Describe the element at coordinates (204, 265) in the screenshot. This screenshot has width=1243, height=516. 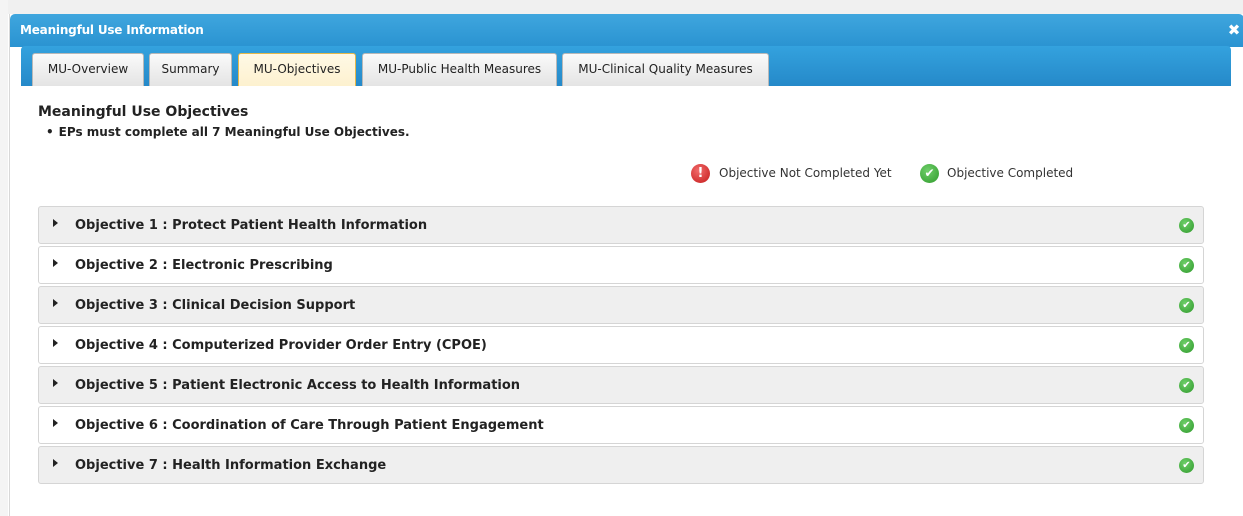
I see `objective-label: Objective 2 : Electronic Prescribing` at that location.